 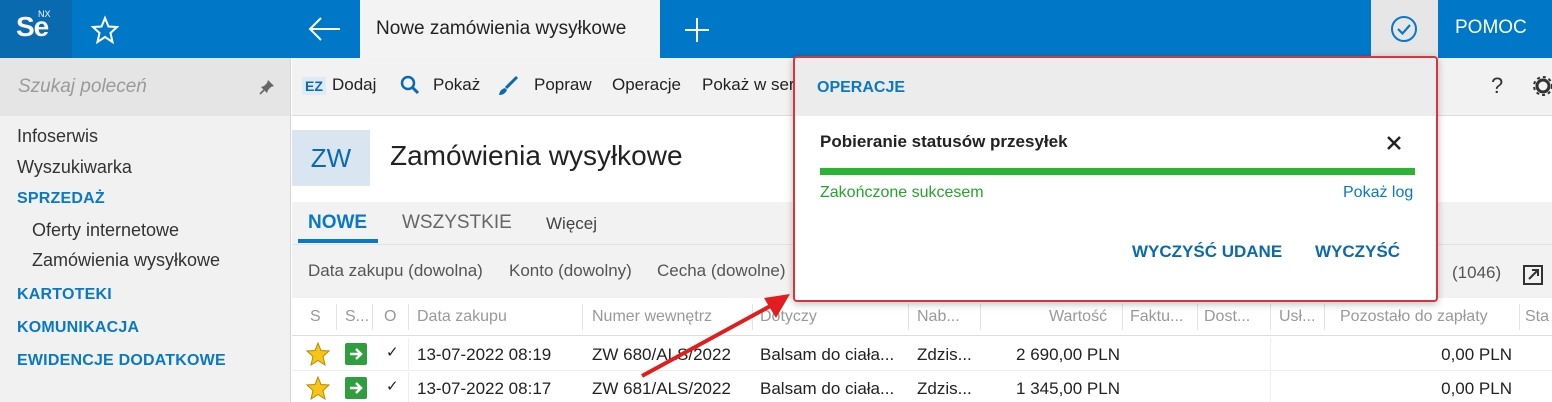 I want to click on column-header: Data zakupu, so click(x=462, y=317).